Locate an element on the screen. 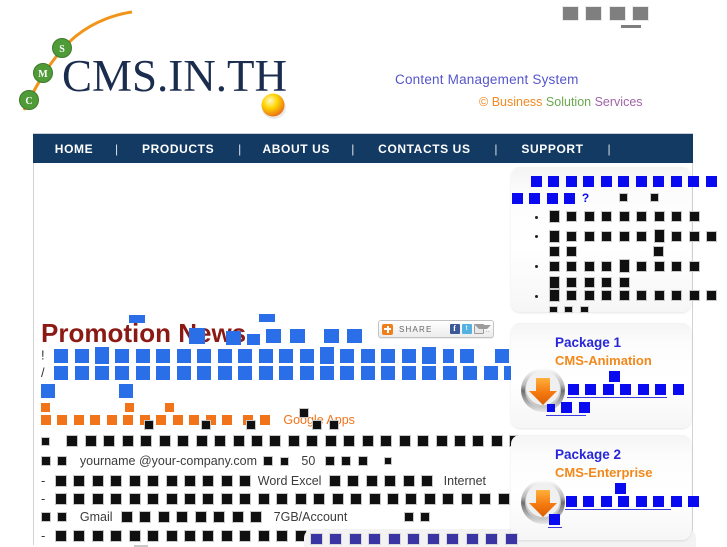 This screenshot has width=727, height=547. slogan-services: Services is located at coordinates (618, 102).